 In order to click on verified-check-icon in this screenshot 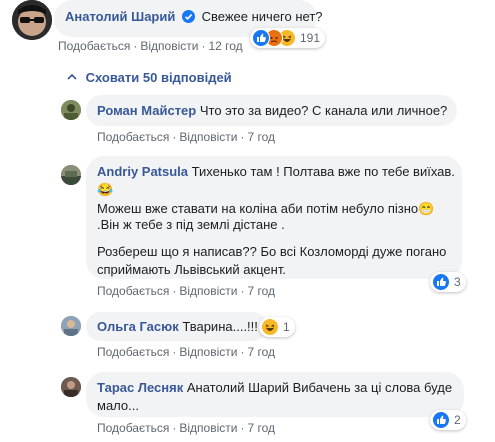, I will do `click(188, 16)`.